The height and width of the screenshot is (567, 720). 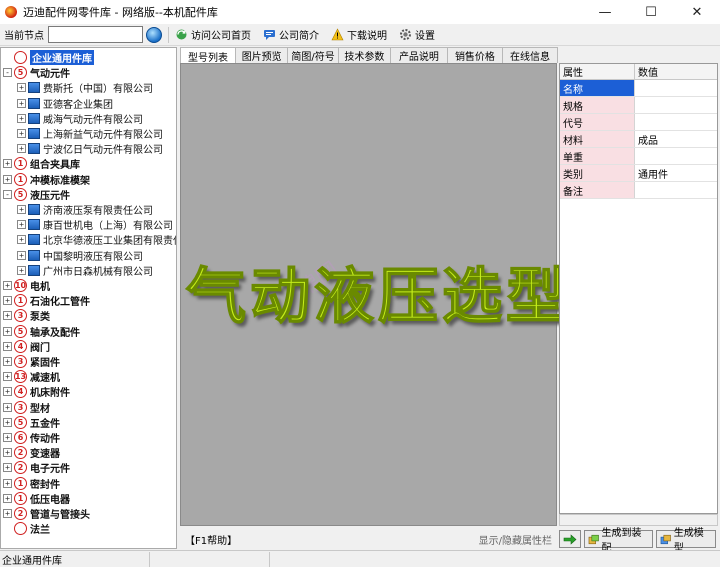 What do you see at coordinates (46, 513) in the screenshot?
I see `tree-category-node: +2 管道与管接头` at bounding box center [46, 513].